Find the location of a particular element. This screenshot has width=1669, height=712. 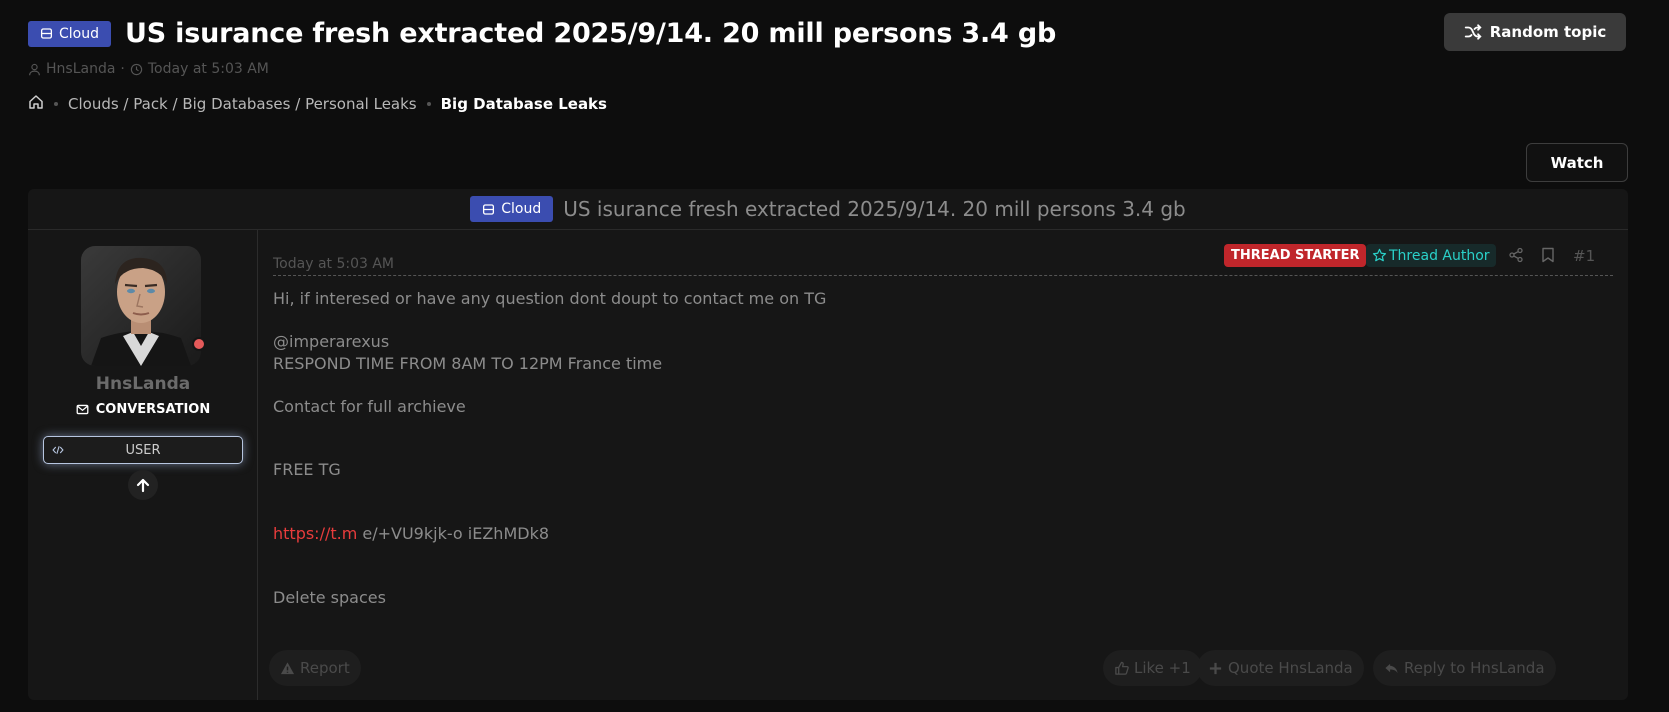

arrow-up-icon is located at coordinates (143, 485).